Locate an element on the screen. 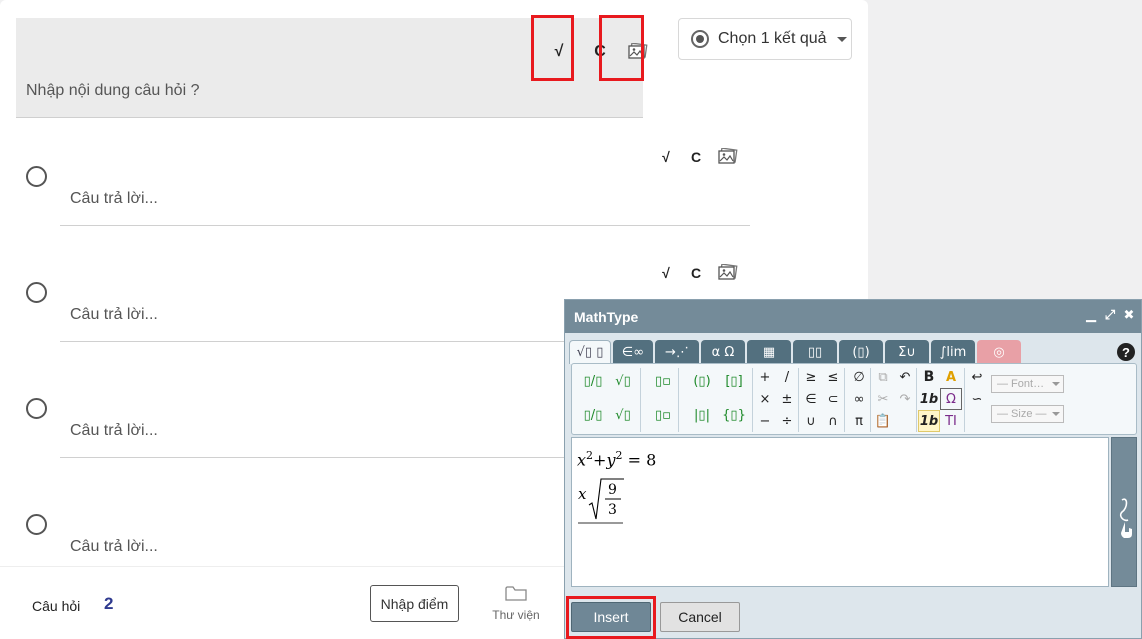  tab-greek: α Ω is located at coordinates (723, 352).